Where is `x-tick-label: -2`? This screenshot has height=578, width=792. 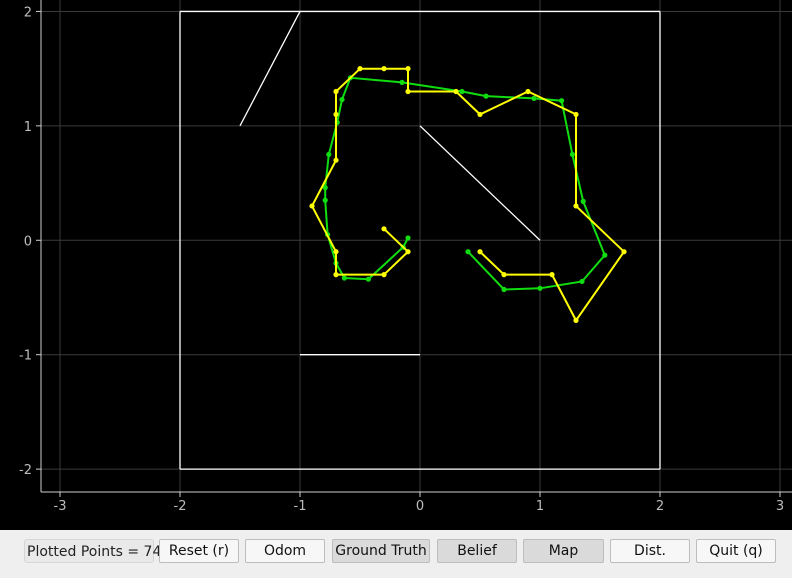 x-tick-label: -2 is located at coordinates (180, 506).